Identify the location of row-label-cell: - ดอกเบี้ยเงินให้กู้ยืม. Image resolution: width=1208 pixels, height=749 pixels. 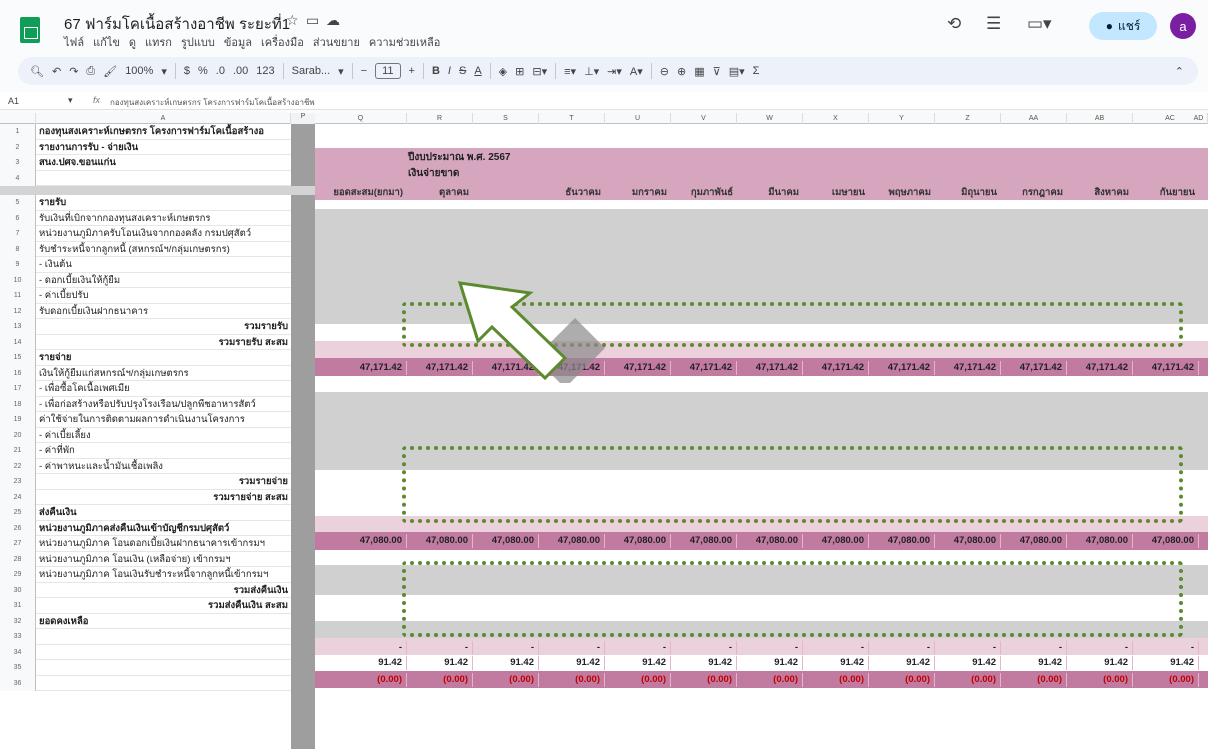
(163, 280).